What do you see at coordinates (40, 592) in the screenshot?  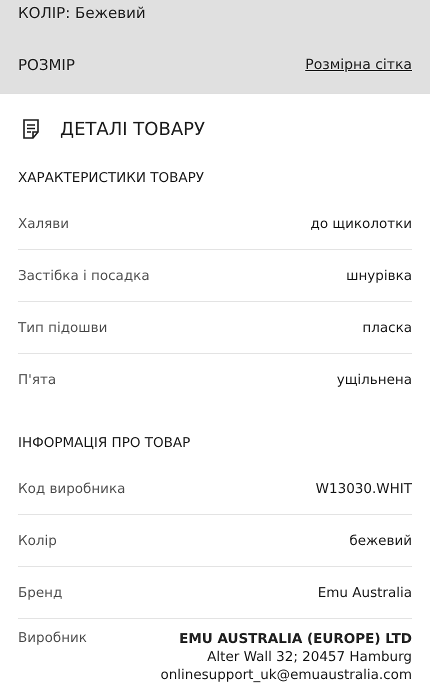 I see `attribute-label: Бренд` at bounding box center [40, 592].